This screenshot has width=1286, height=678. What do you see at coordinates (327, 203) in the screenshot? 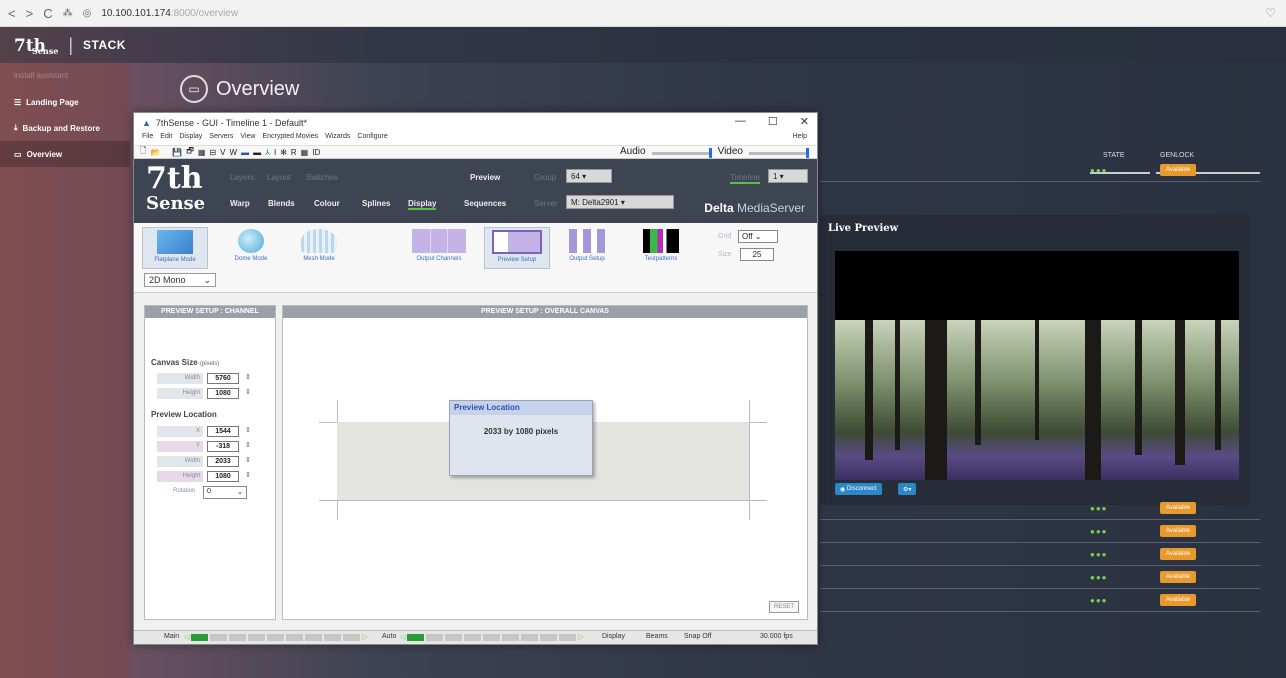
I see `tab-colour: Colour` at bounding box center [327, 203].